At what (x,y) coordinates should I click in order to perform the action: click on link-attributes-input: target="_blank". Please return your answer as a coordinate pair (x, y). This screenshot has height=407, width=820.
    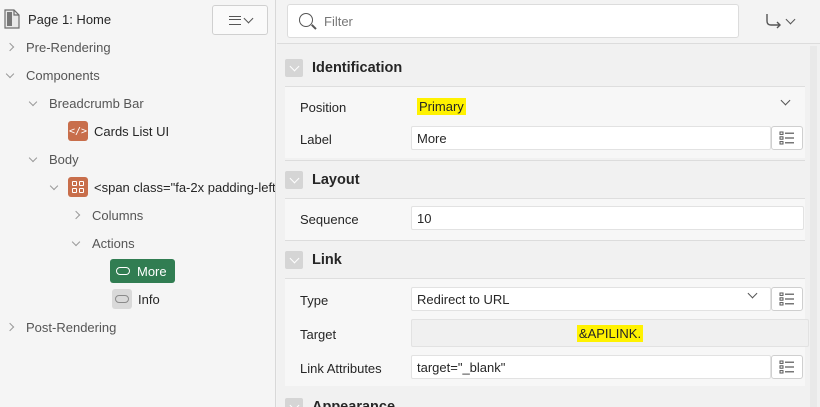
    Looking at the image, I should click on (591, 367).